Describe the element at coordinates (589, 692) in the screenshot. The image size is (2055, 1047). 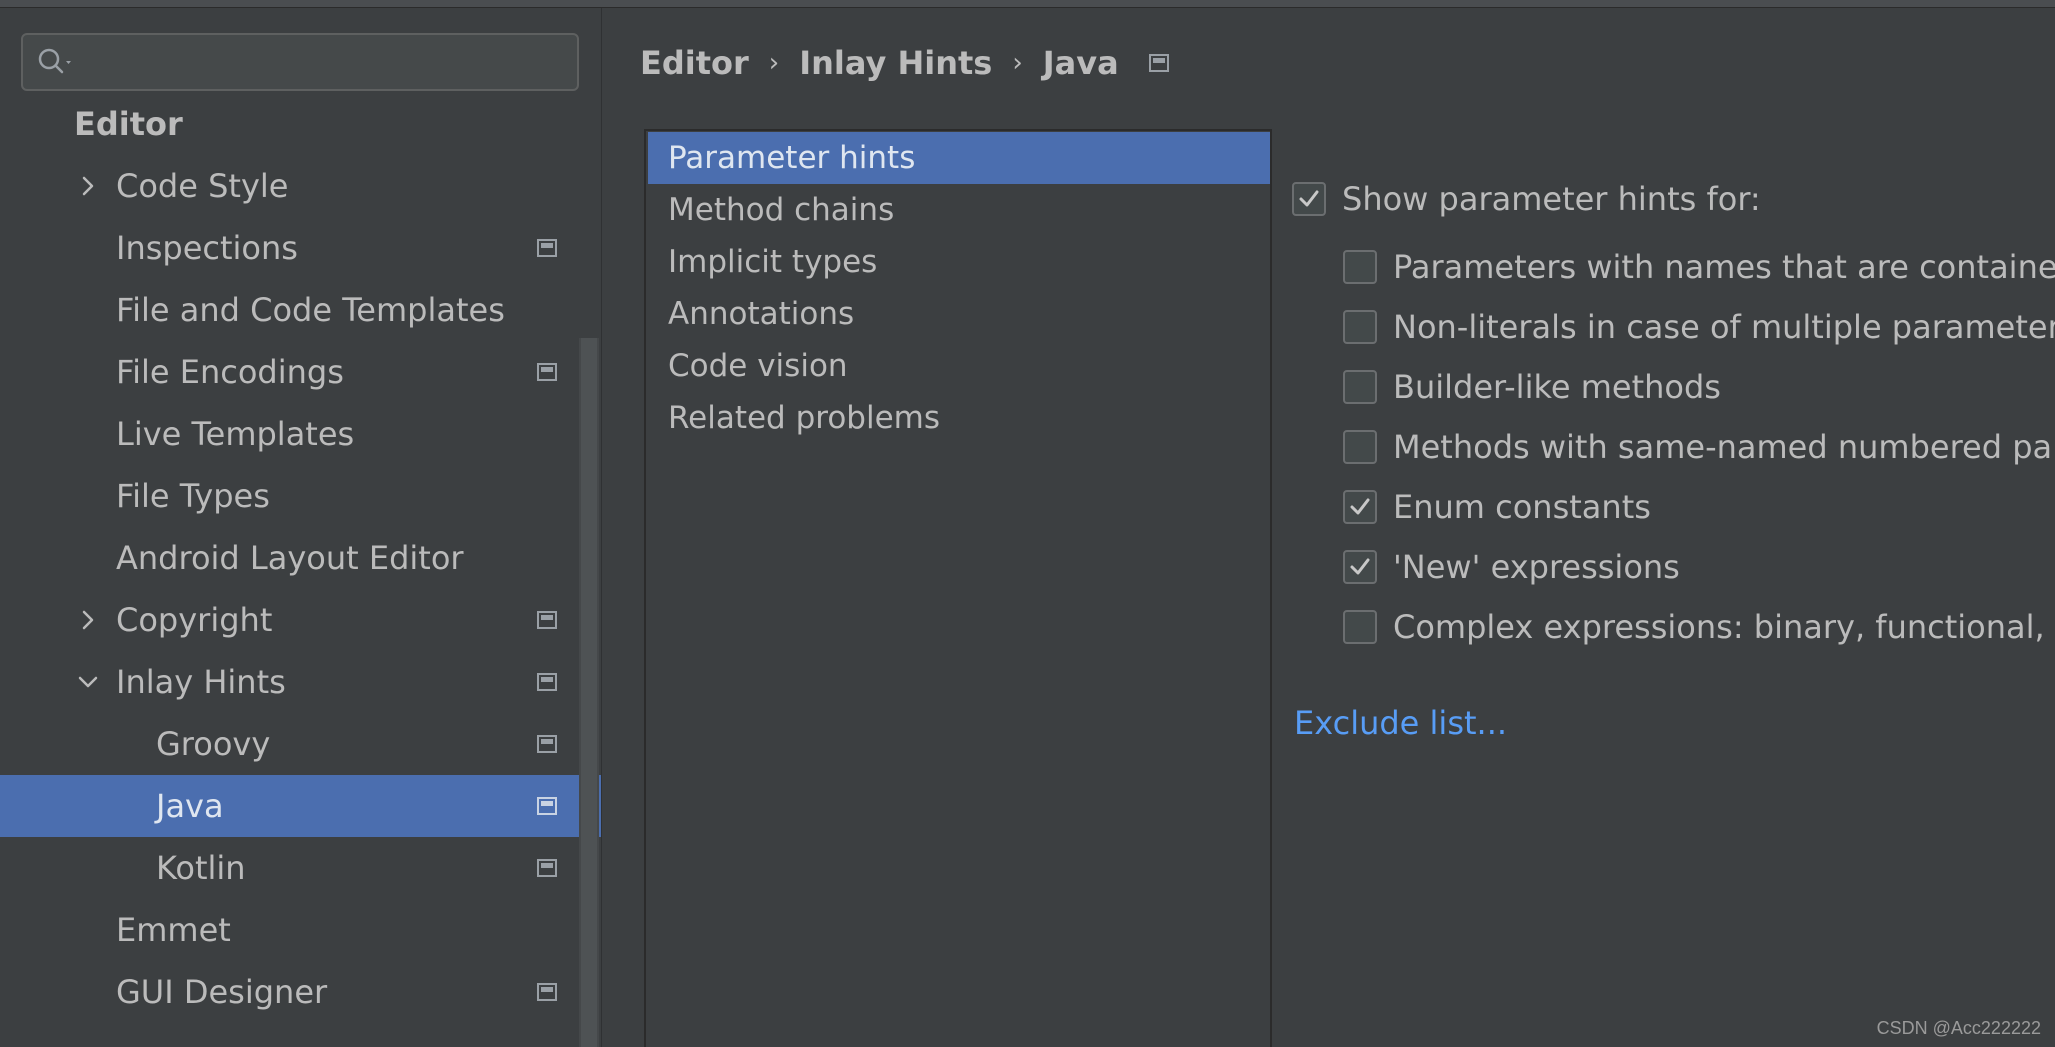
I see `sidebar-scrollbar-thumb` at that location.